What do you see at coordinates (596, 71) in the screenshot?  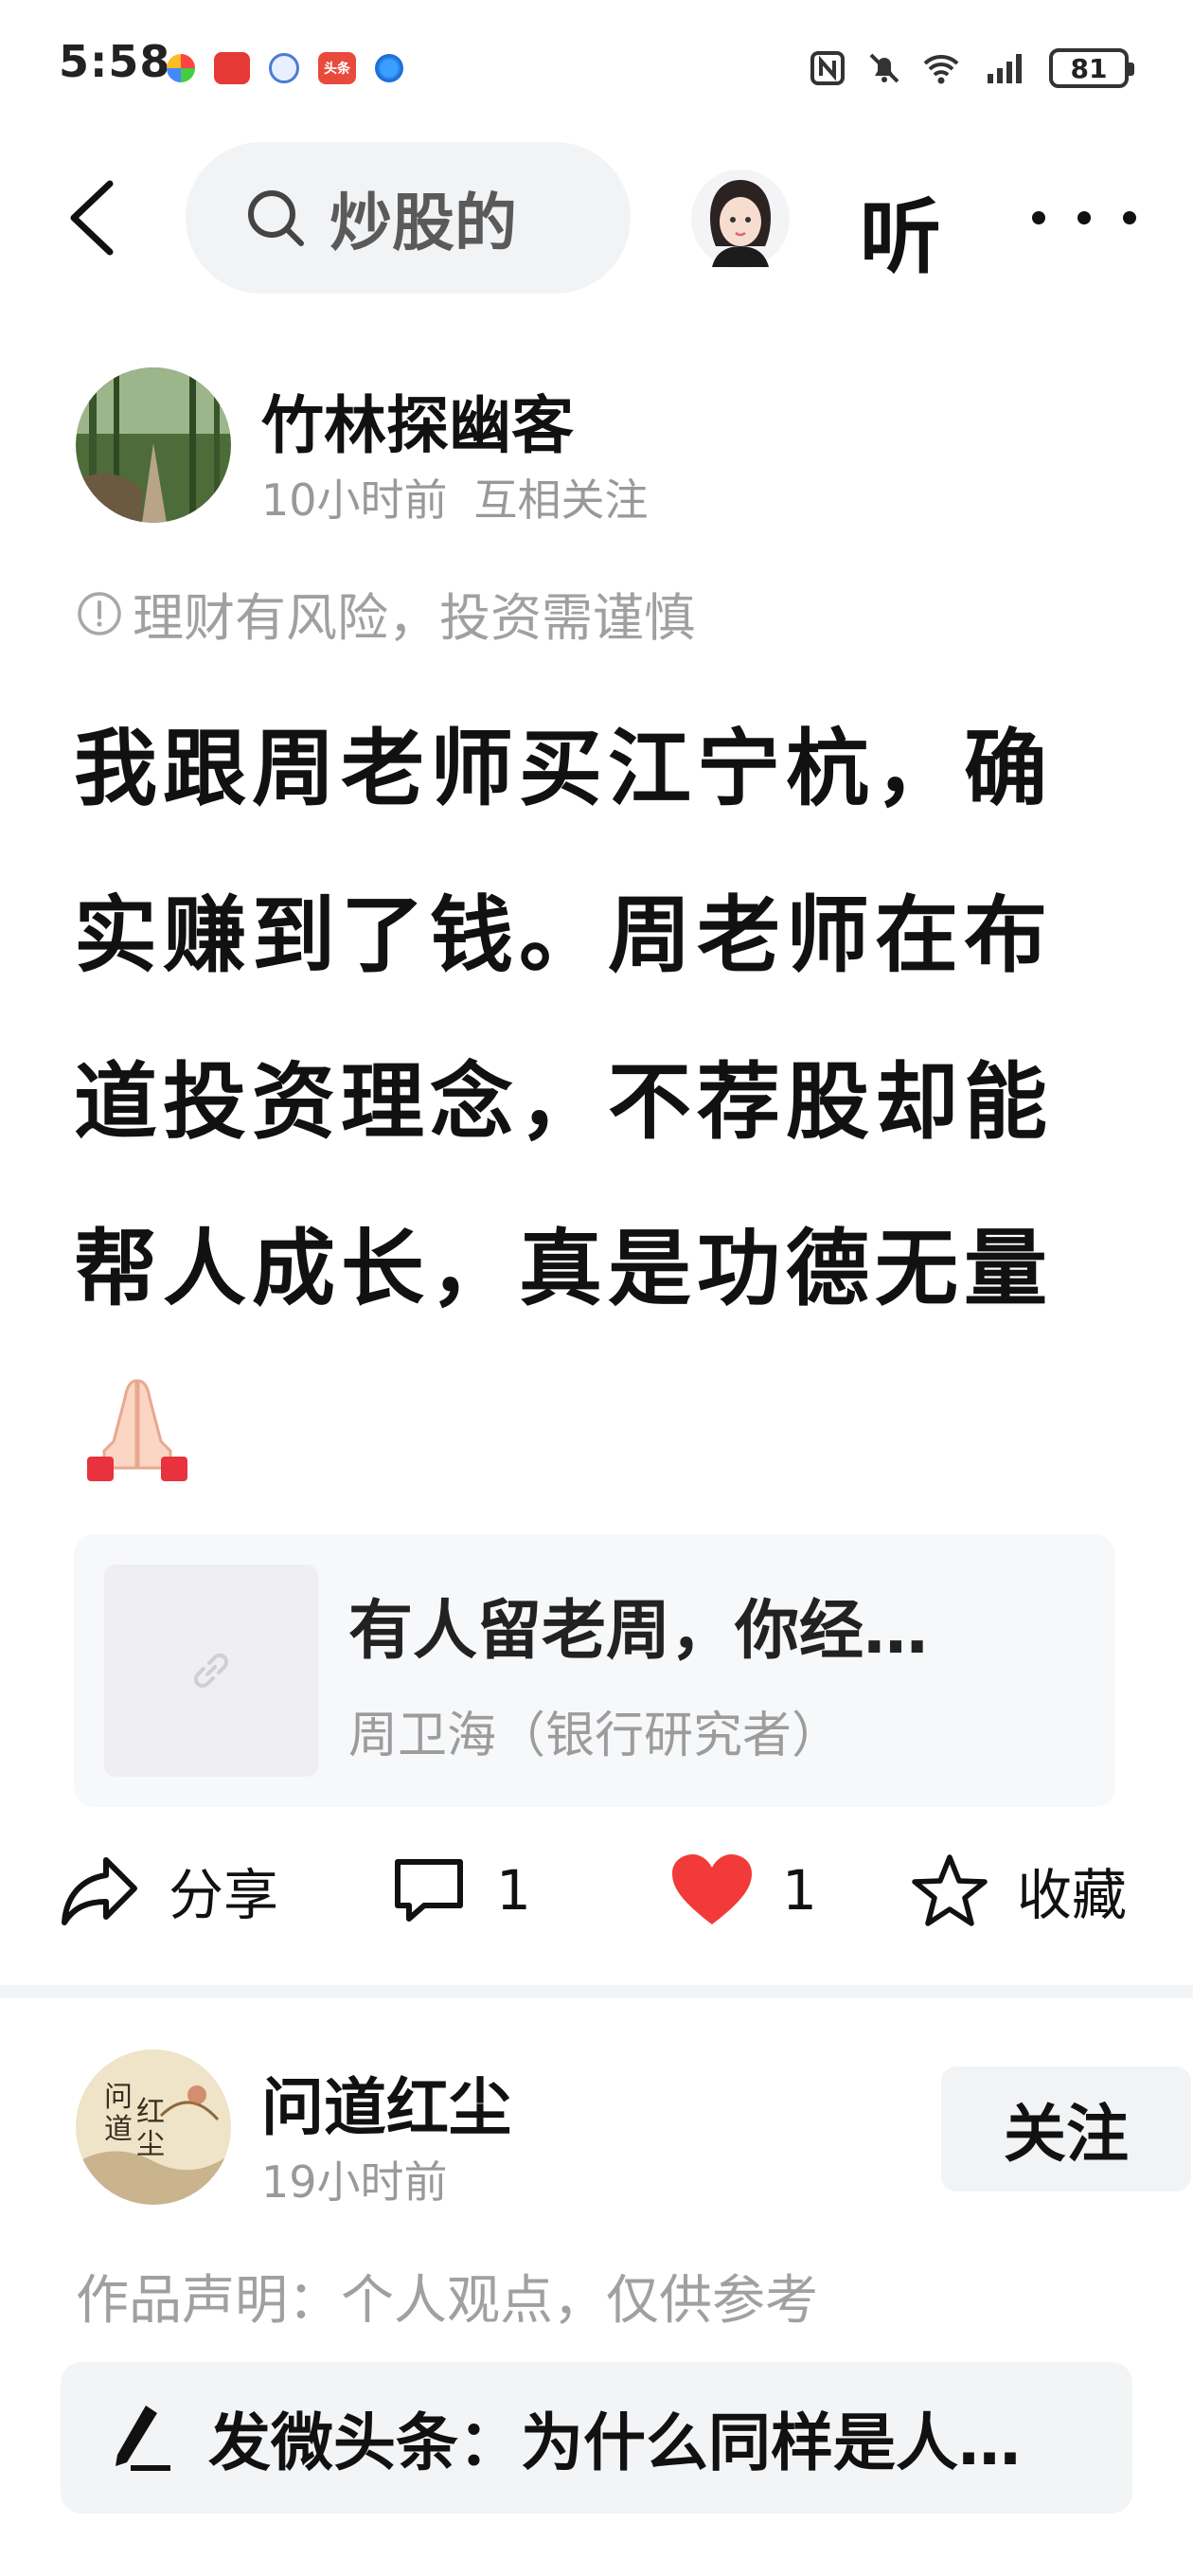 I see `status-bar: 5:58 头条 81` at bounding box center [596, 71].